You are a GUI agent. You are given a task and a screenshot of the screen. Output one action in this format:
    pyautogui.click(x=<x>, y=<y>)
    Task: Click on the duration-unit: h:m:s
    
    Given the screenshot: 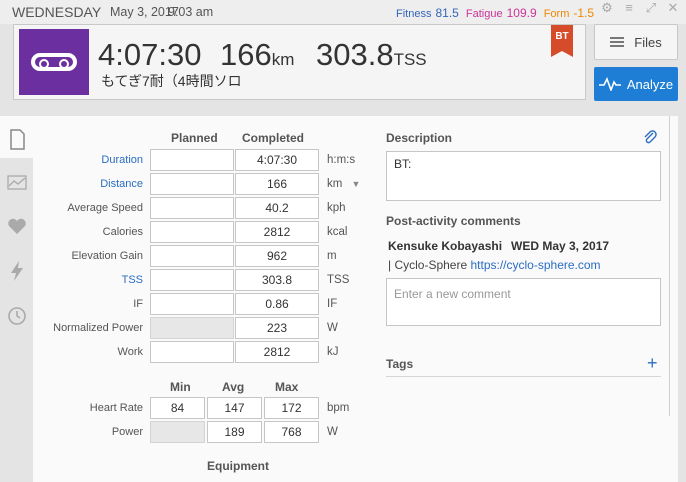 What is the action you would take?
    pyautogui.click(x=341, y=160)
    